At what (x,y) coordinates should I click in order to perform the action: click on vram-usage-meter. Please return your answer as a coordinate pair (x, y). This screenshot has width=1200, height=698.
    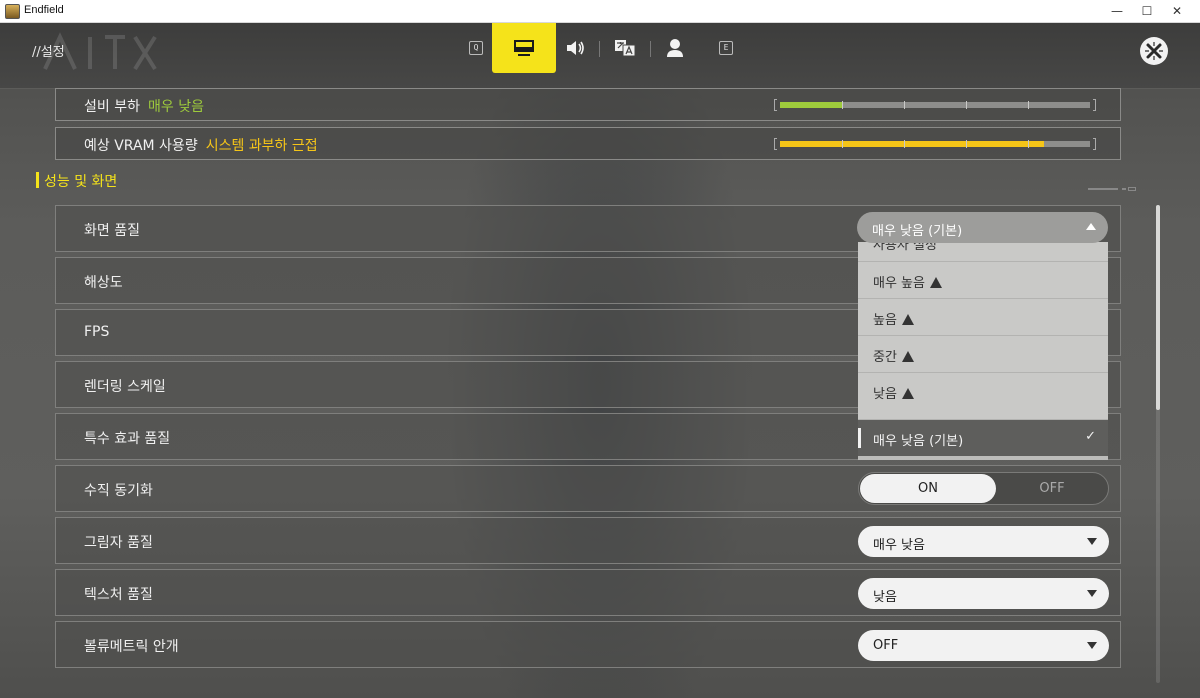
    Looking at the image, I should click on (935, 144).